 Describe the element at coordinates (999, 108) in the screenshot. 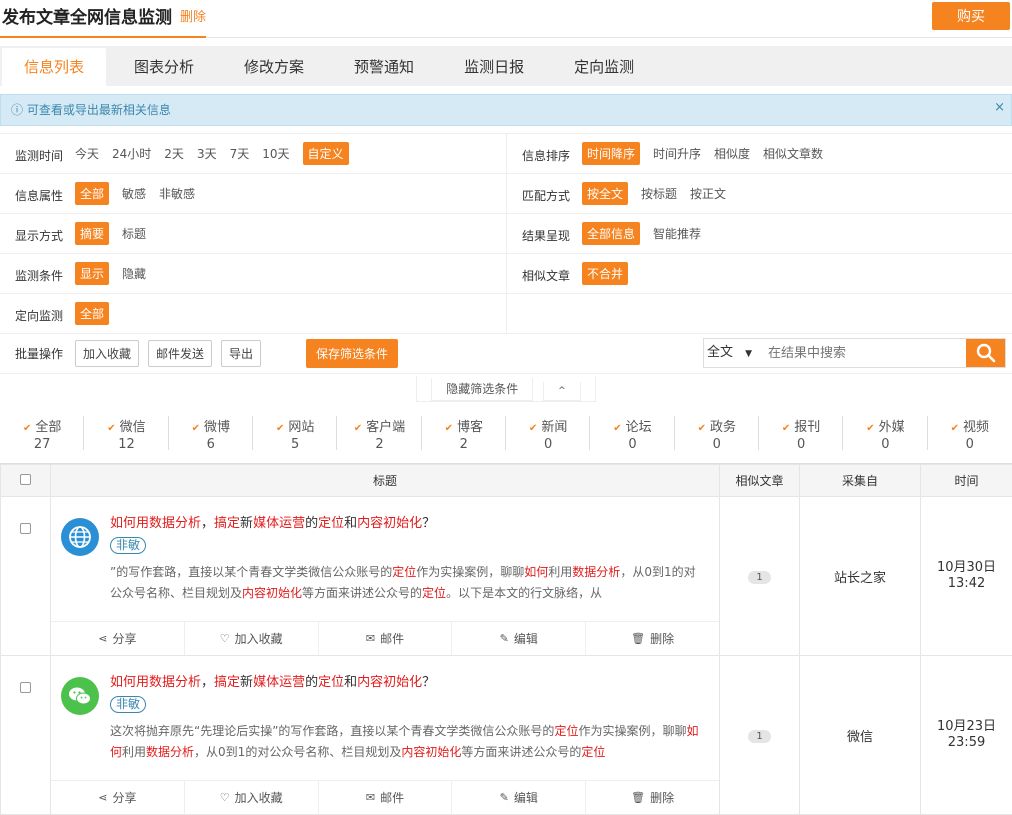

I see `close-icon: ×` at that location.